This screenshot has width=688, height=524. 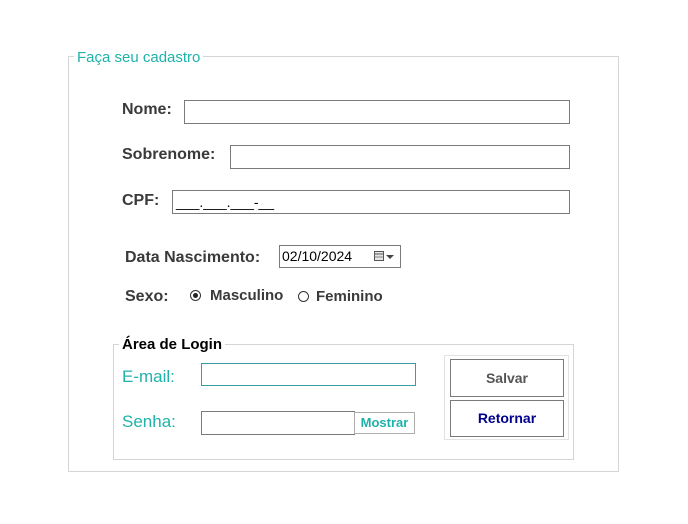 What do you see at coordinates (278, 423) in the screenshot?
I see `senha-input` at bounding box center [278, 423].